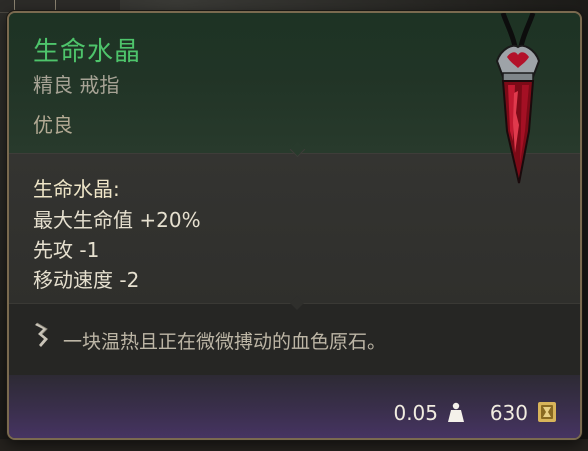 The width and height of the screenshot is (588, 451). What do you see at coordinates (415, 413) in the screenshot?
I see `item-weight: 0.05` at bounding box center [415, 413].